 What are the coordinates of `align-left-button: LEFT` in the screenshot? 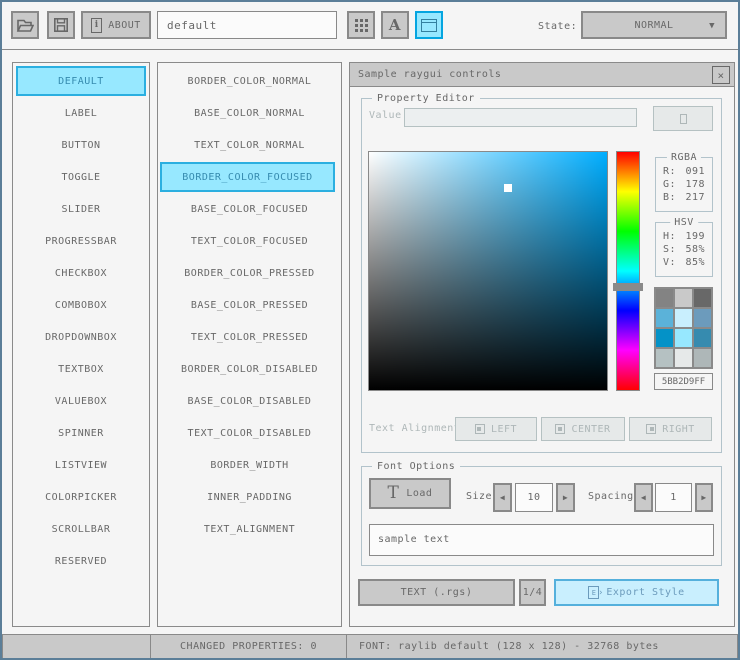 It's located at (496, 429).